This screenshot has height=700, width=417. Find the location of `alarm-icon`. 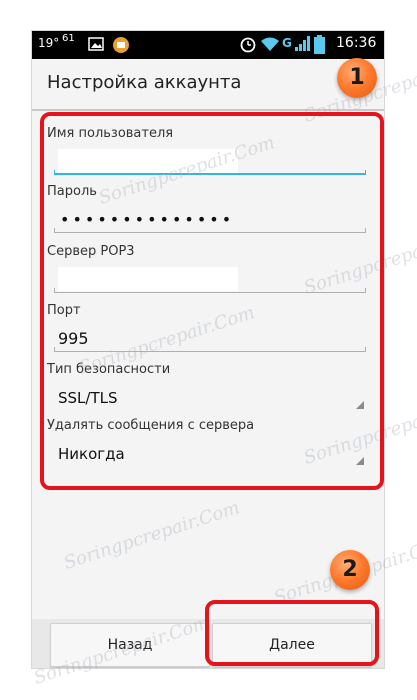

alarm-icon is located at coordinates (248, 45).